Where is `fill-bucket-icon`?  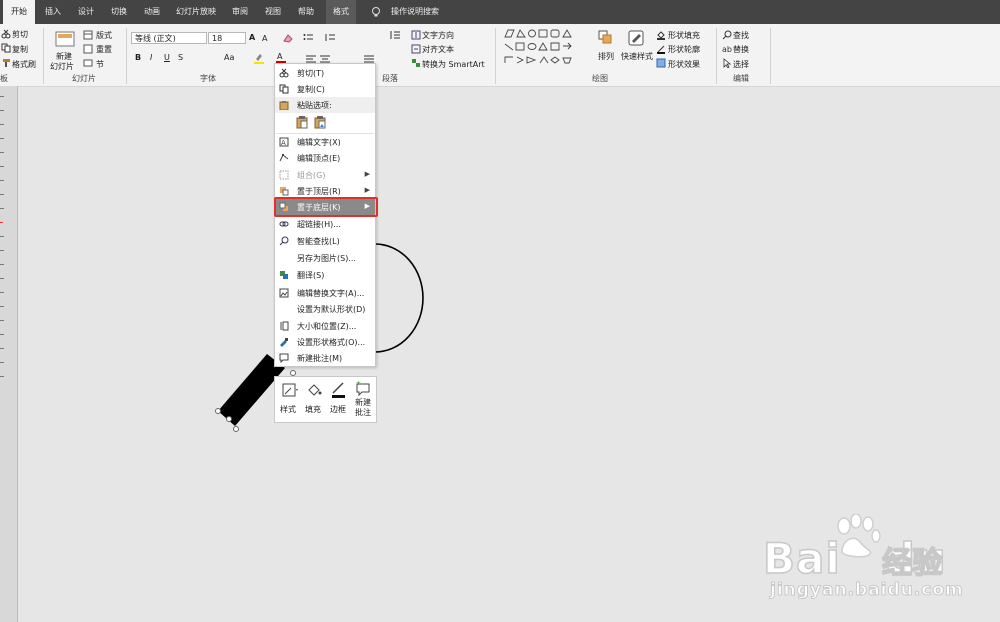
fill-bucket-icon is located at coordinates (314, 390).